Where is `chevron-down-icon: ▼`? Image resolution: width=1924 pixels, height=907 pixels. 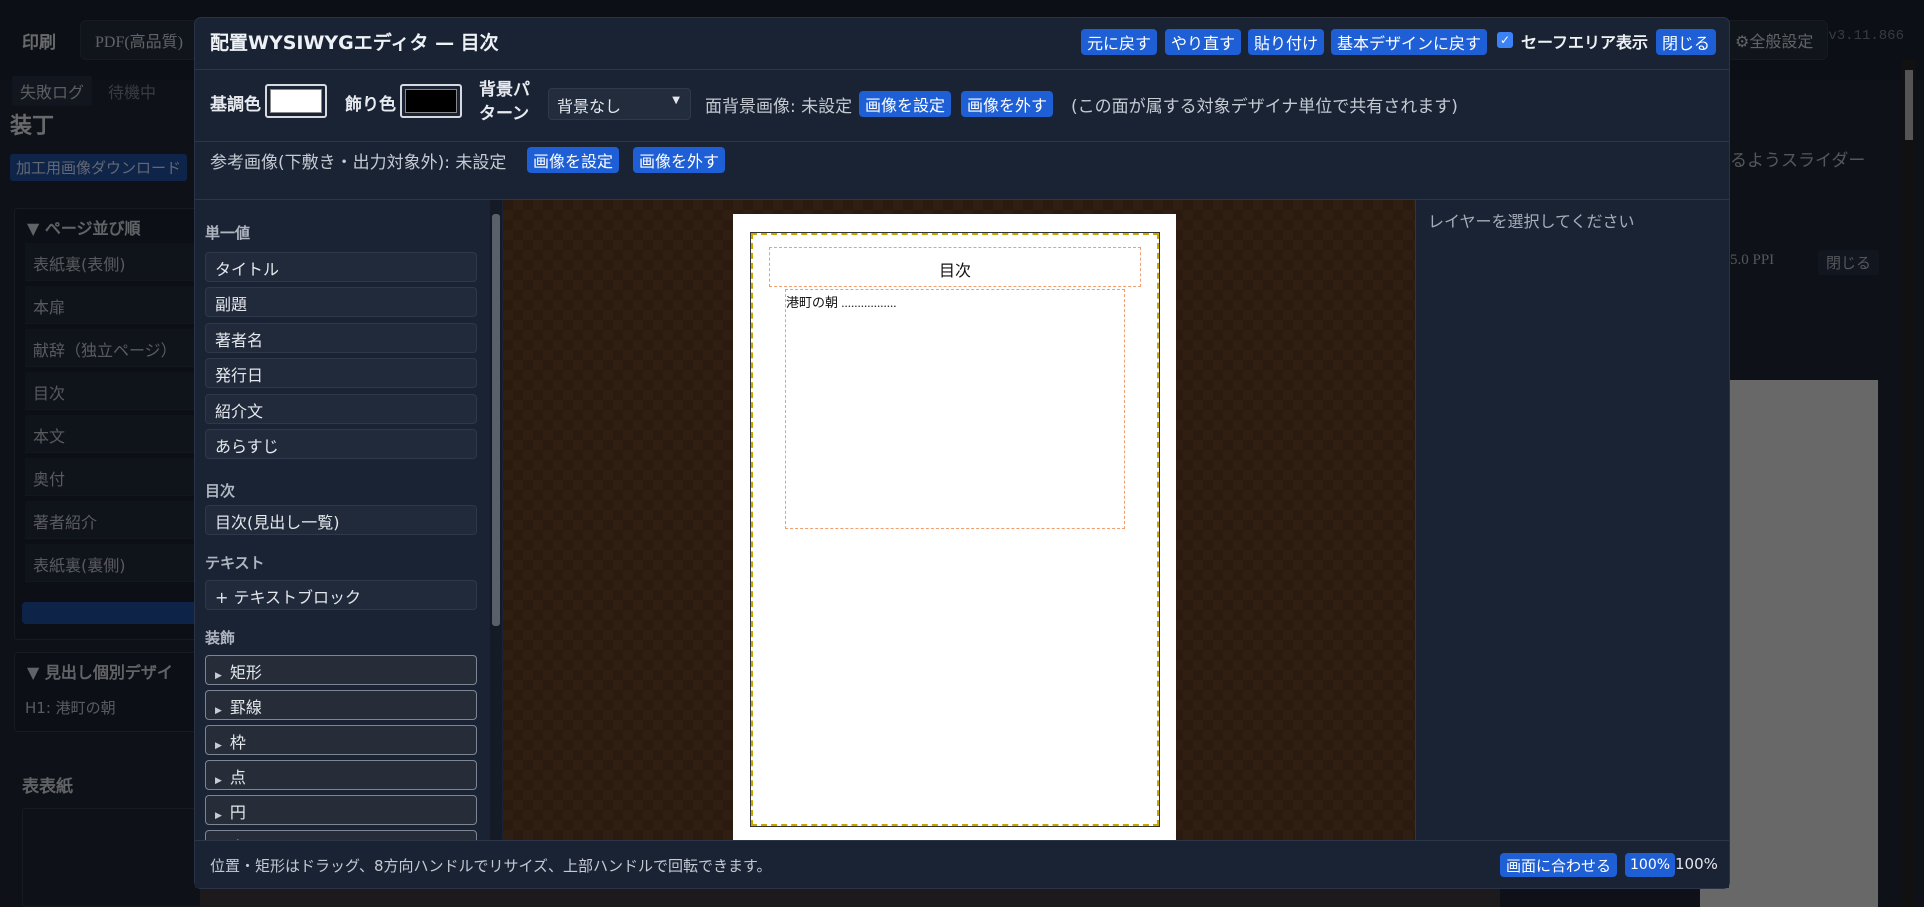
chevron-down-icon: ▼ is located at coordinates (676, 100).